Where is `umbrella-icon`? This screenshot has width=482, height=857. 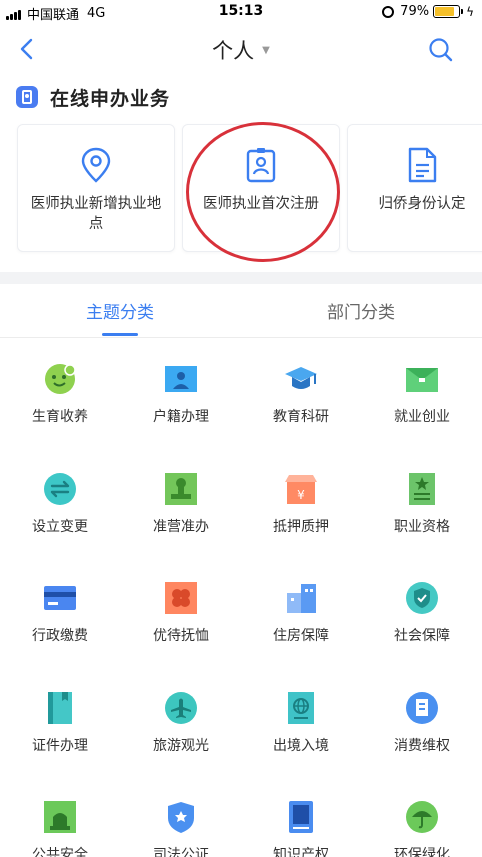
umbrella-icon is located at coordinates (422, 817).